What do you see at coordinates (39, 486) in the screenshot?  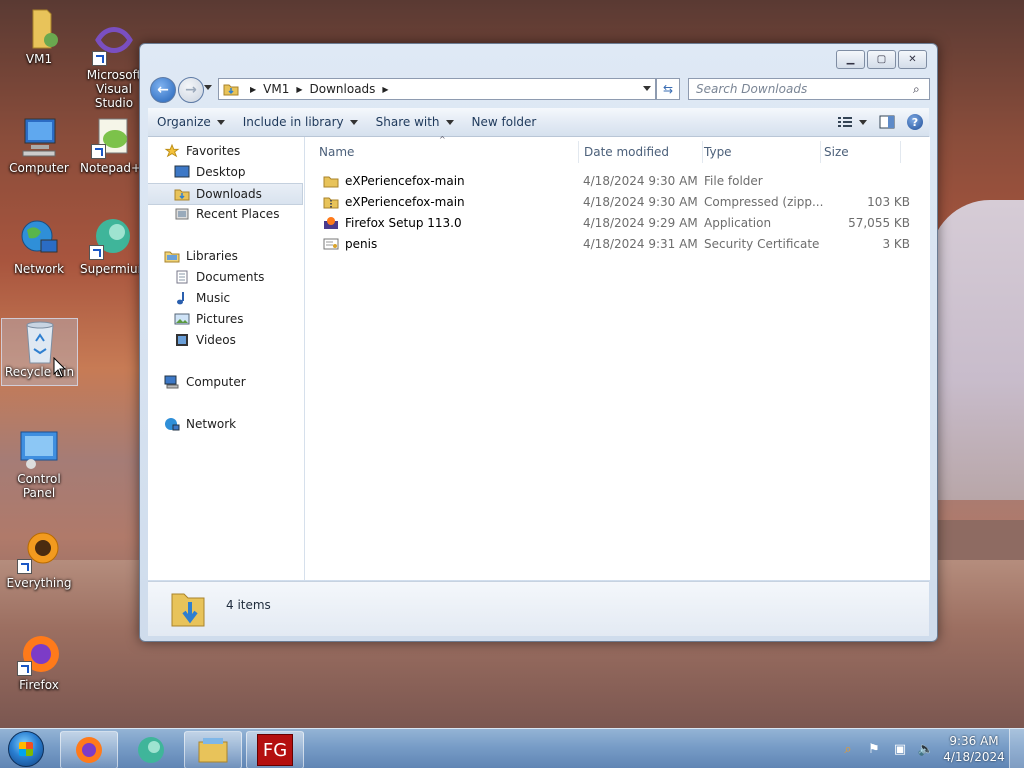 I see `desktop-icon-label: Control Panel` at bounding box center [39, 486].